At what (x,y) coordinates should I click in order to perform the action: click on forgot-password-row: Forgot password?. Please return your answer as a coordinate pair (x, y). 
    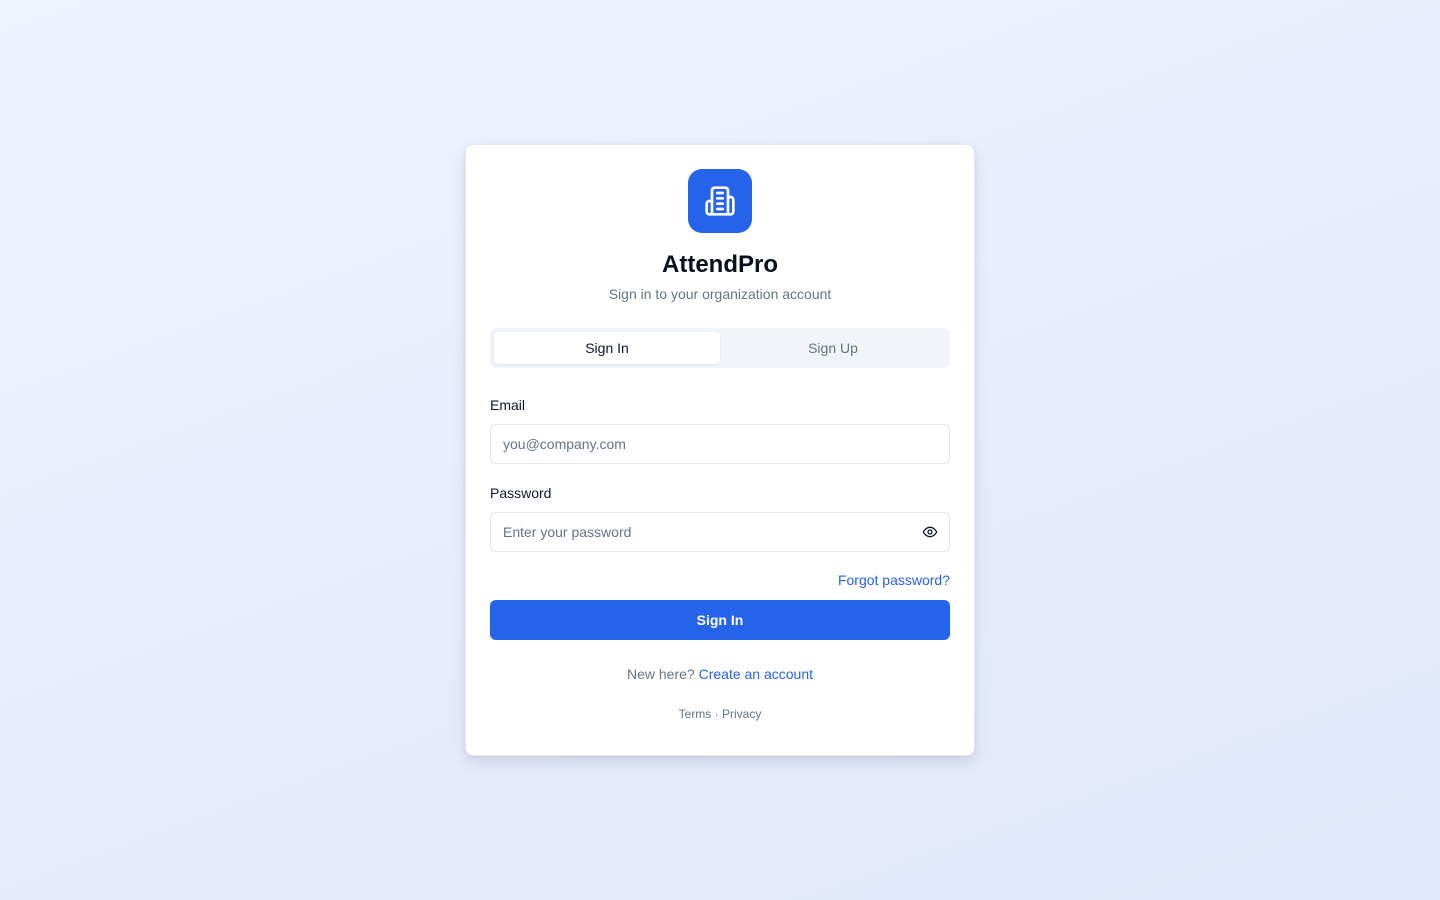
    Looking at the image, I should click on (720, 581).